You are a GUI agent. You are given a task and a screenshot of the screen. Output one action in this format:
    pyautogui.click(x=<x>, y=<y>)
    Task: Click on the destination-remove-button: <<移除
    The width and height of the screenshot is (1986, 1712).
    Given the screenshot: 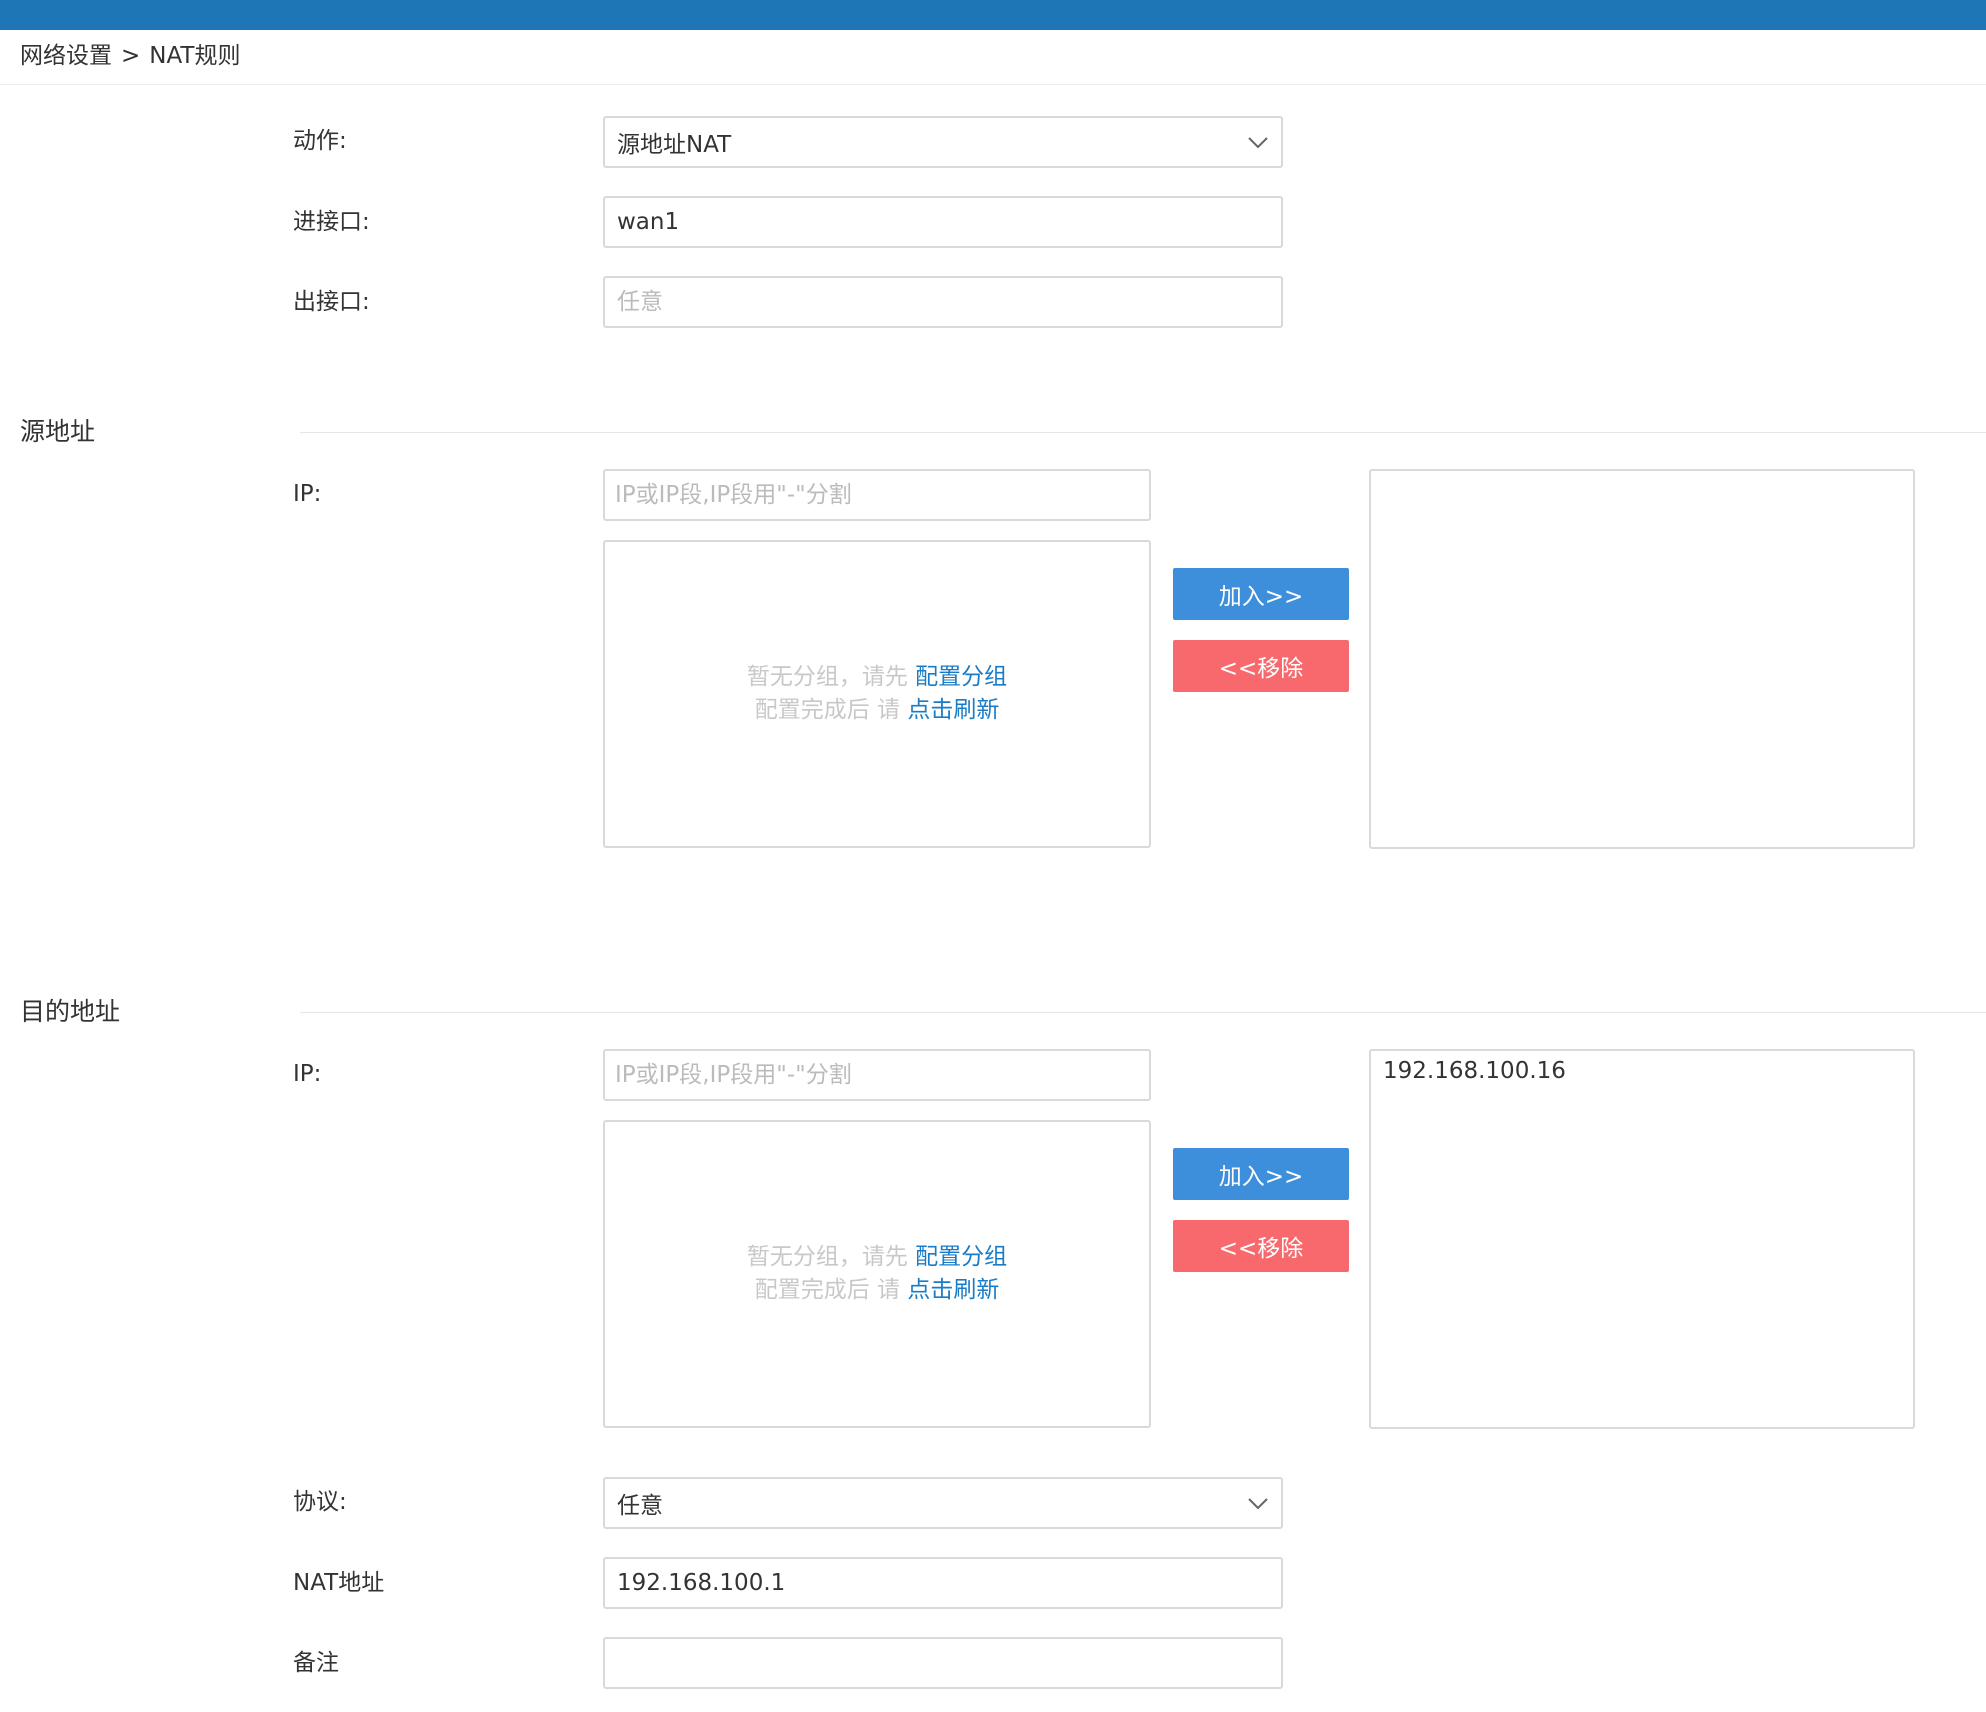 What is the action you would take?
    pyautogui.click(x=1261, y=1246)
    